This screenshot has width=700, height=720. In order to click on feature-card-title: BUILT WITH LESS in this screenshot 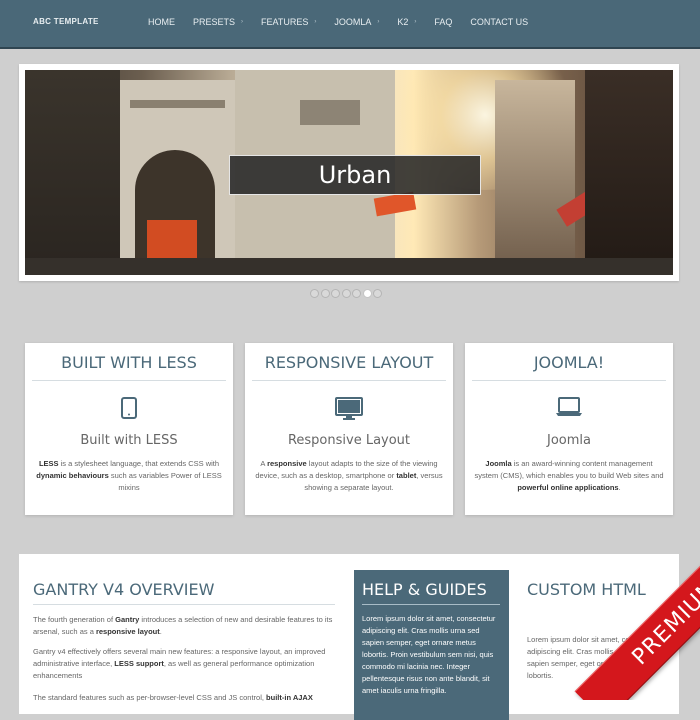, I will do `click(129, 362)`.